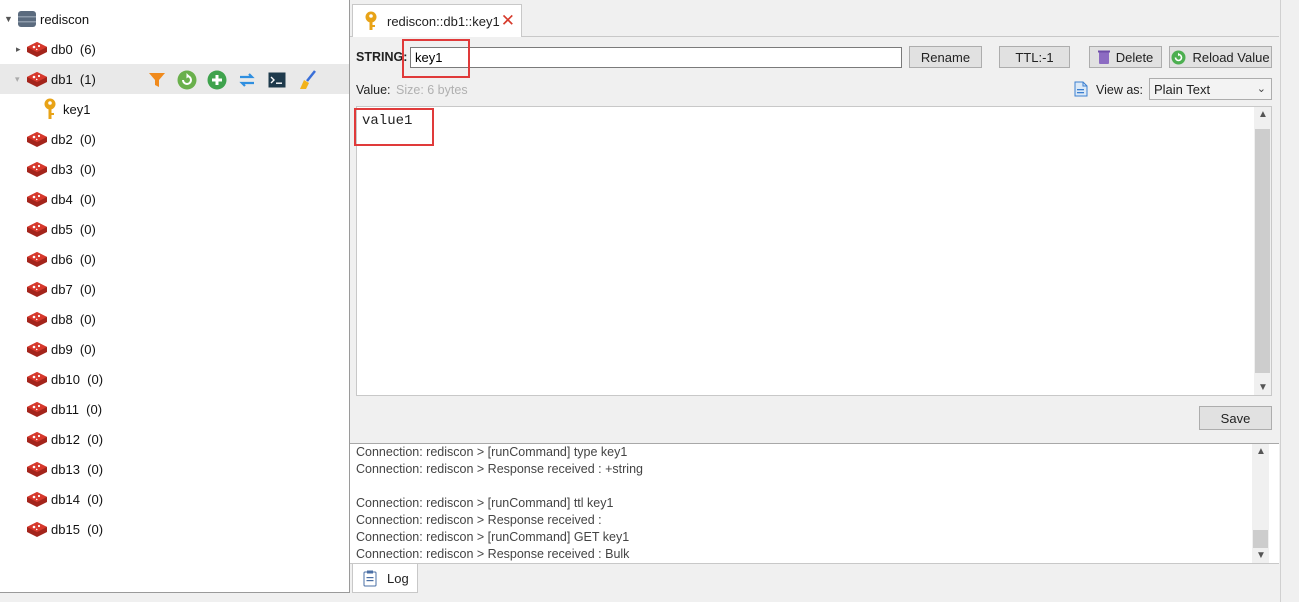  What do you see at coordinates (174, 199) in the screenshot?
I see `tree-item-db4: db4 (0)` at bounding box center [174, 199].